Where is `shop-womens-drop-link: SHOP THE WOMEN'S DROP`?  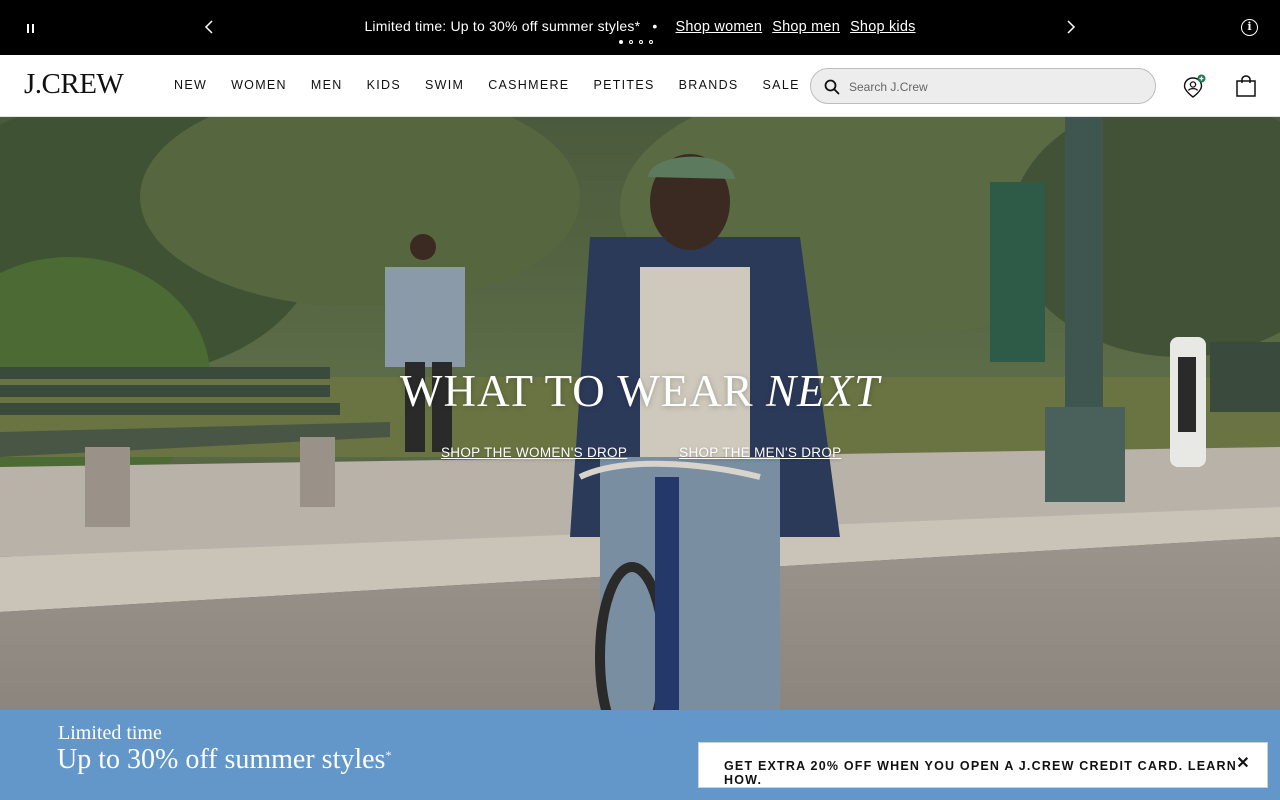
shop-womens-drop-link: SHOP THE WOMEN'S DROP is located at coordinates (534, 452).